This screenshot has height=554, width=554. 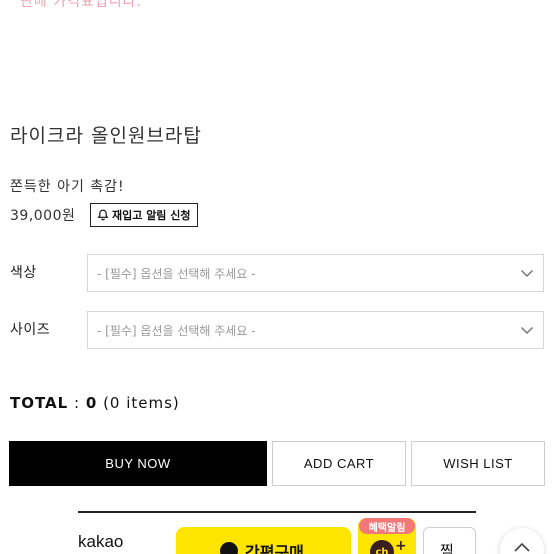 What do you see at coordinates (315, 330) in the screenshot?
I see `size-select: - [필수] 옵션을 선택해 주세요 -` at bounding box center [315, 330].